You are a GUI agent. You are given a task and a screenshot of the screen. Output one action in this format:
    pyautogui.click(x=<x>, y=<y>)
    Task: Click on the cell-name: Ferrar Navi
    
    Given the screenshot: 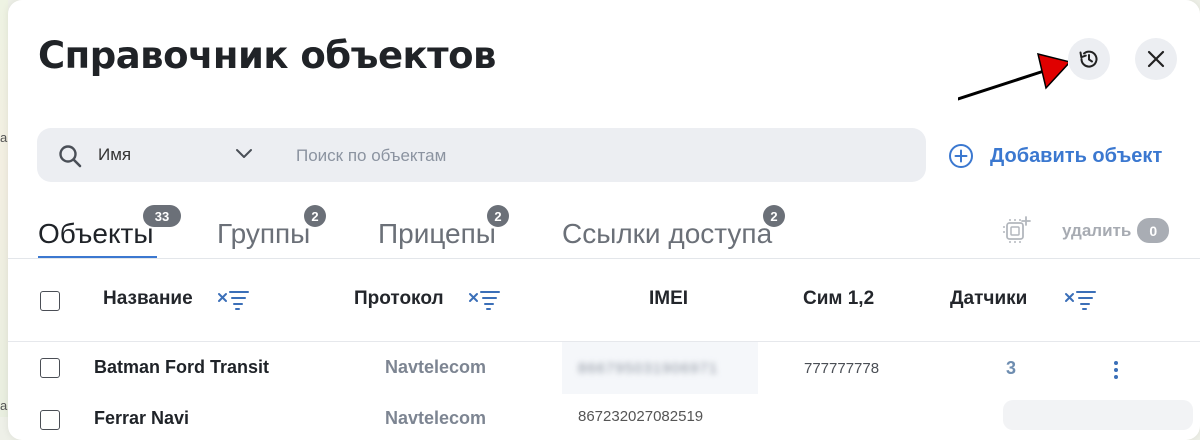 What is the action you would take?
    pyautogui.click(x=141, y=418)
    